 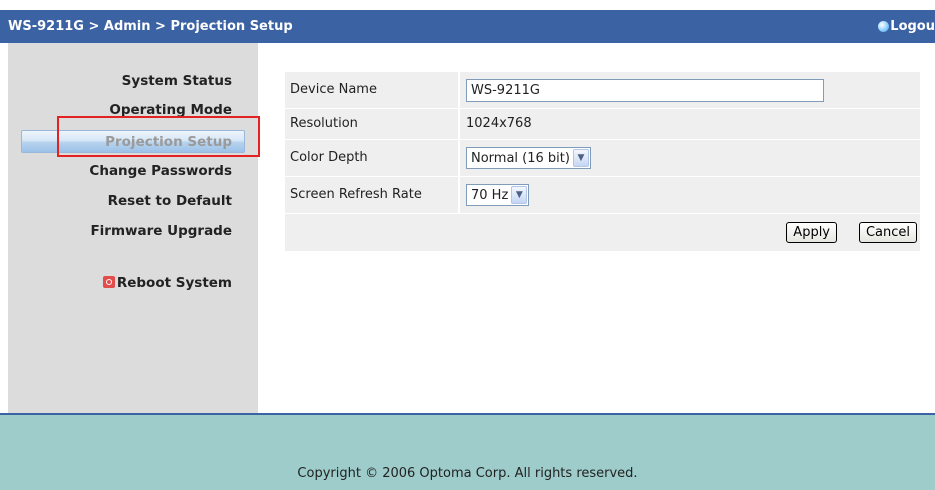 What do you see at coordinates (371, 90) in the screenshot?
I see `device-name-label: Device Name` at bounding box center [371, 90].